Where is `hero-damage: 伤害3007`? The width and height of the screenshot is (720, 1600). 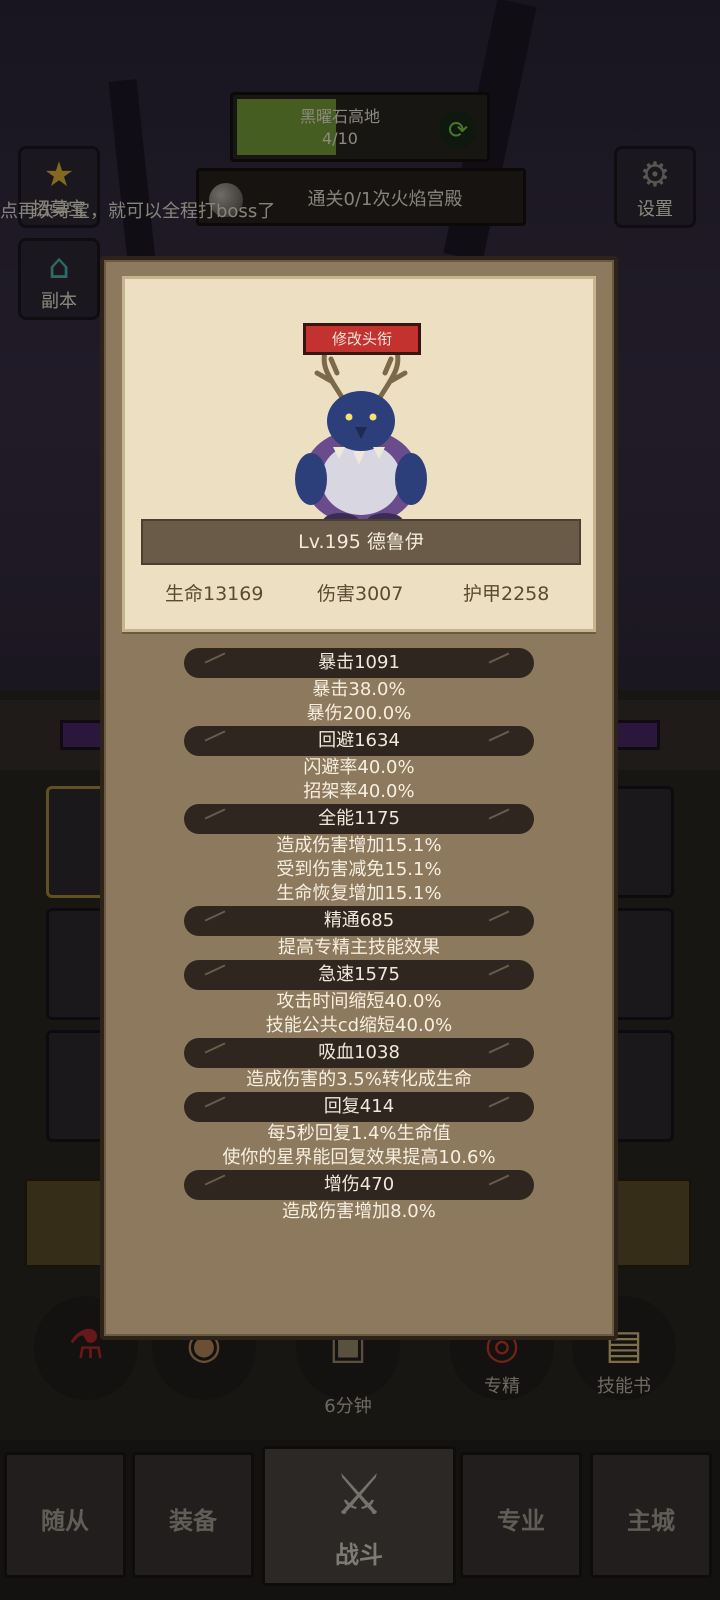
hero-damage: 伤害3007 is located at coordinates (360, 594).